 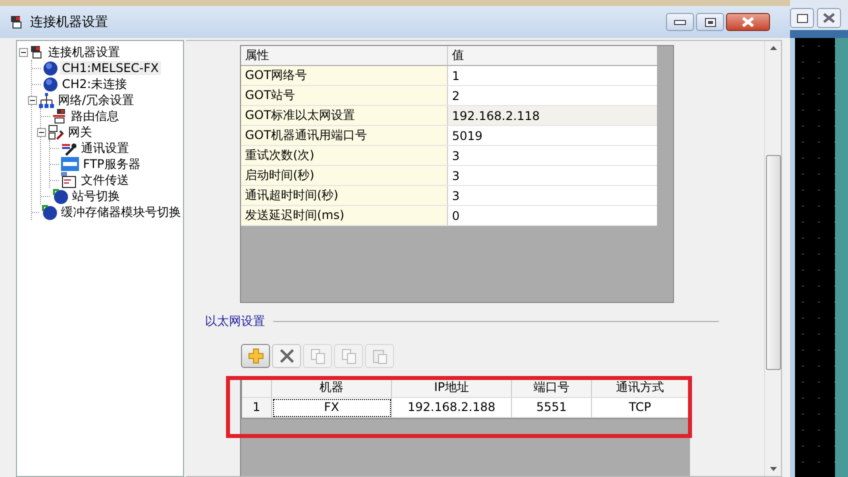 I want to click on header-strip, so click(x=819, y=34).